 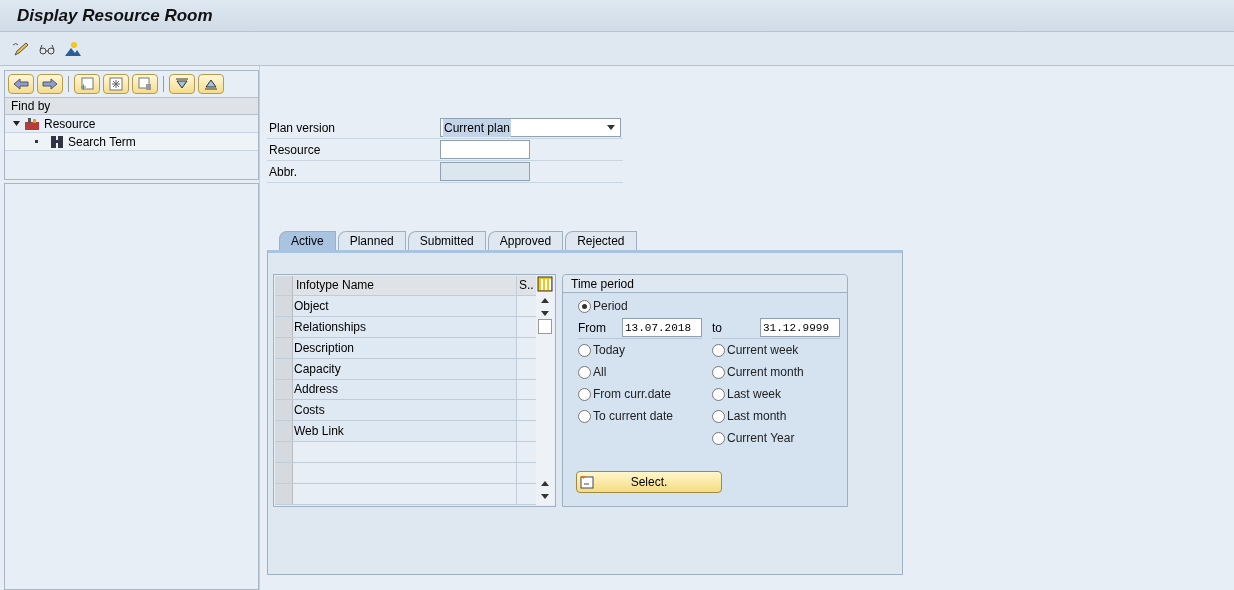 What do you see at coordinates (16, 123) in the screenshot?
I see `expand-arrow-icon` at bounding box center [16, 123].